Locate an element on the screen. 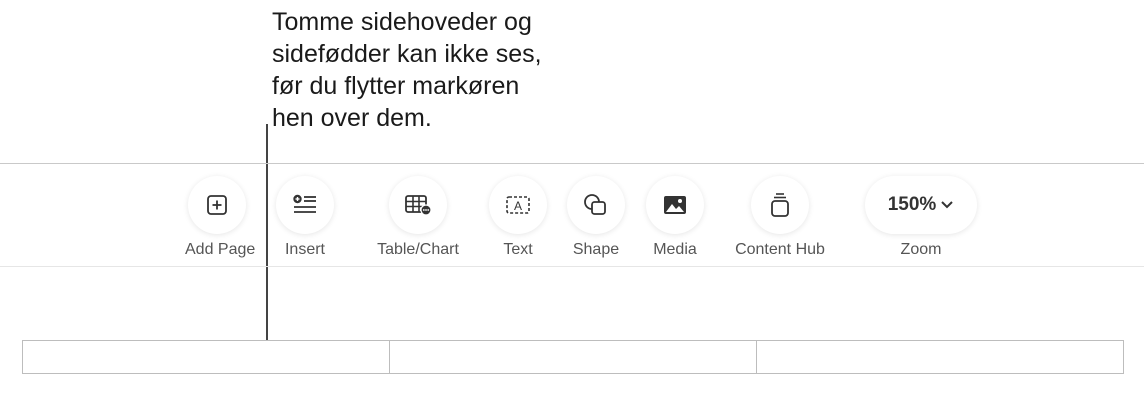  text-button: A Text is located at coordinates (518, 217).